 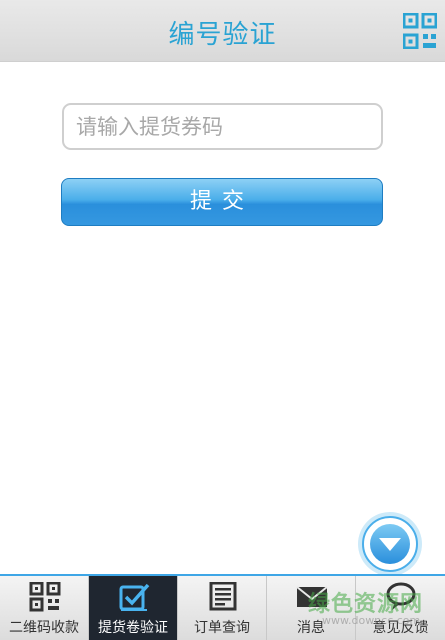 I want to click on collapse-menu-button, so click(x=390, y=544).